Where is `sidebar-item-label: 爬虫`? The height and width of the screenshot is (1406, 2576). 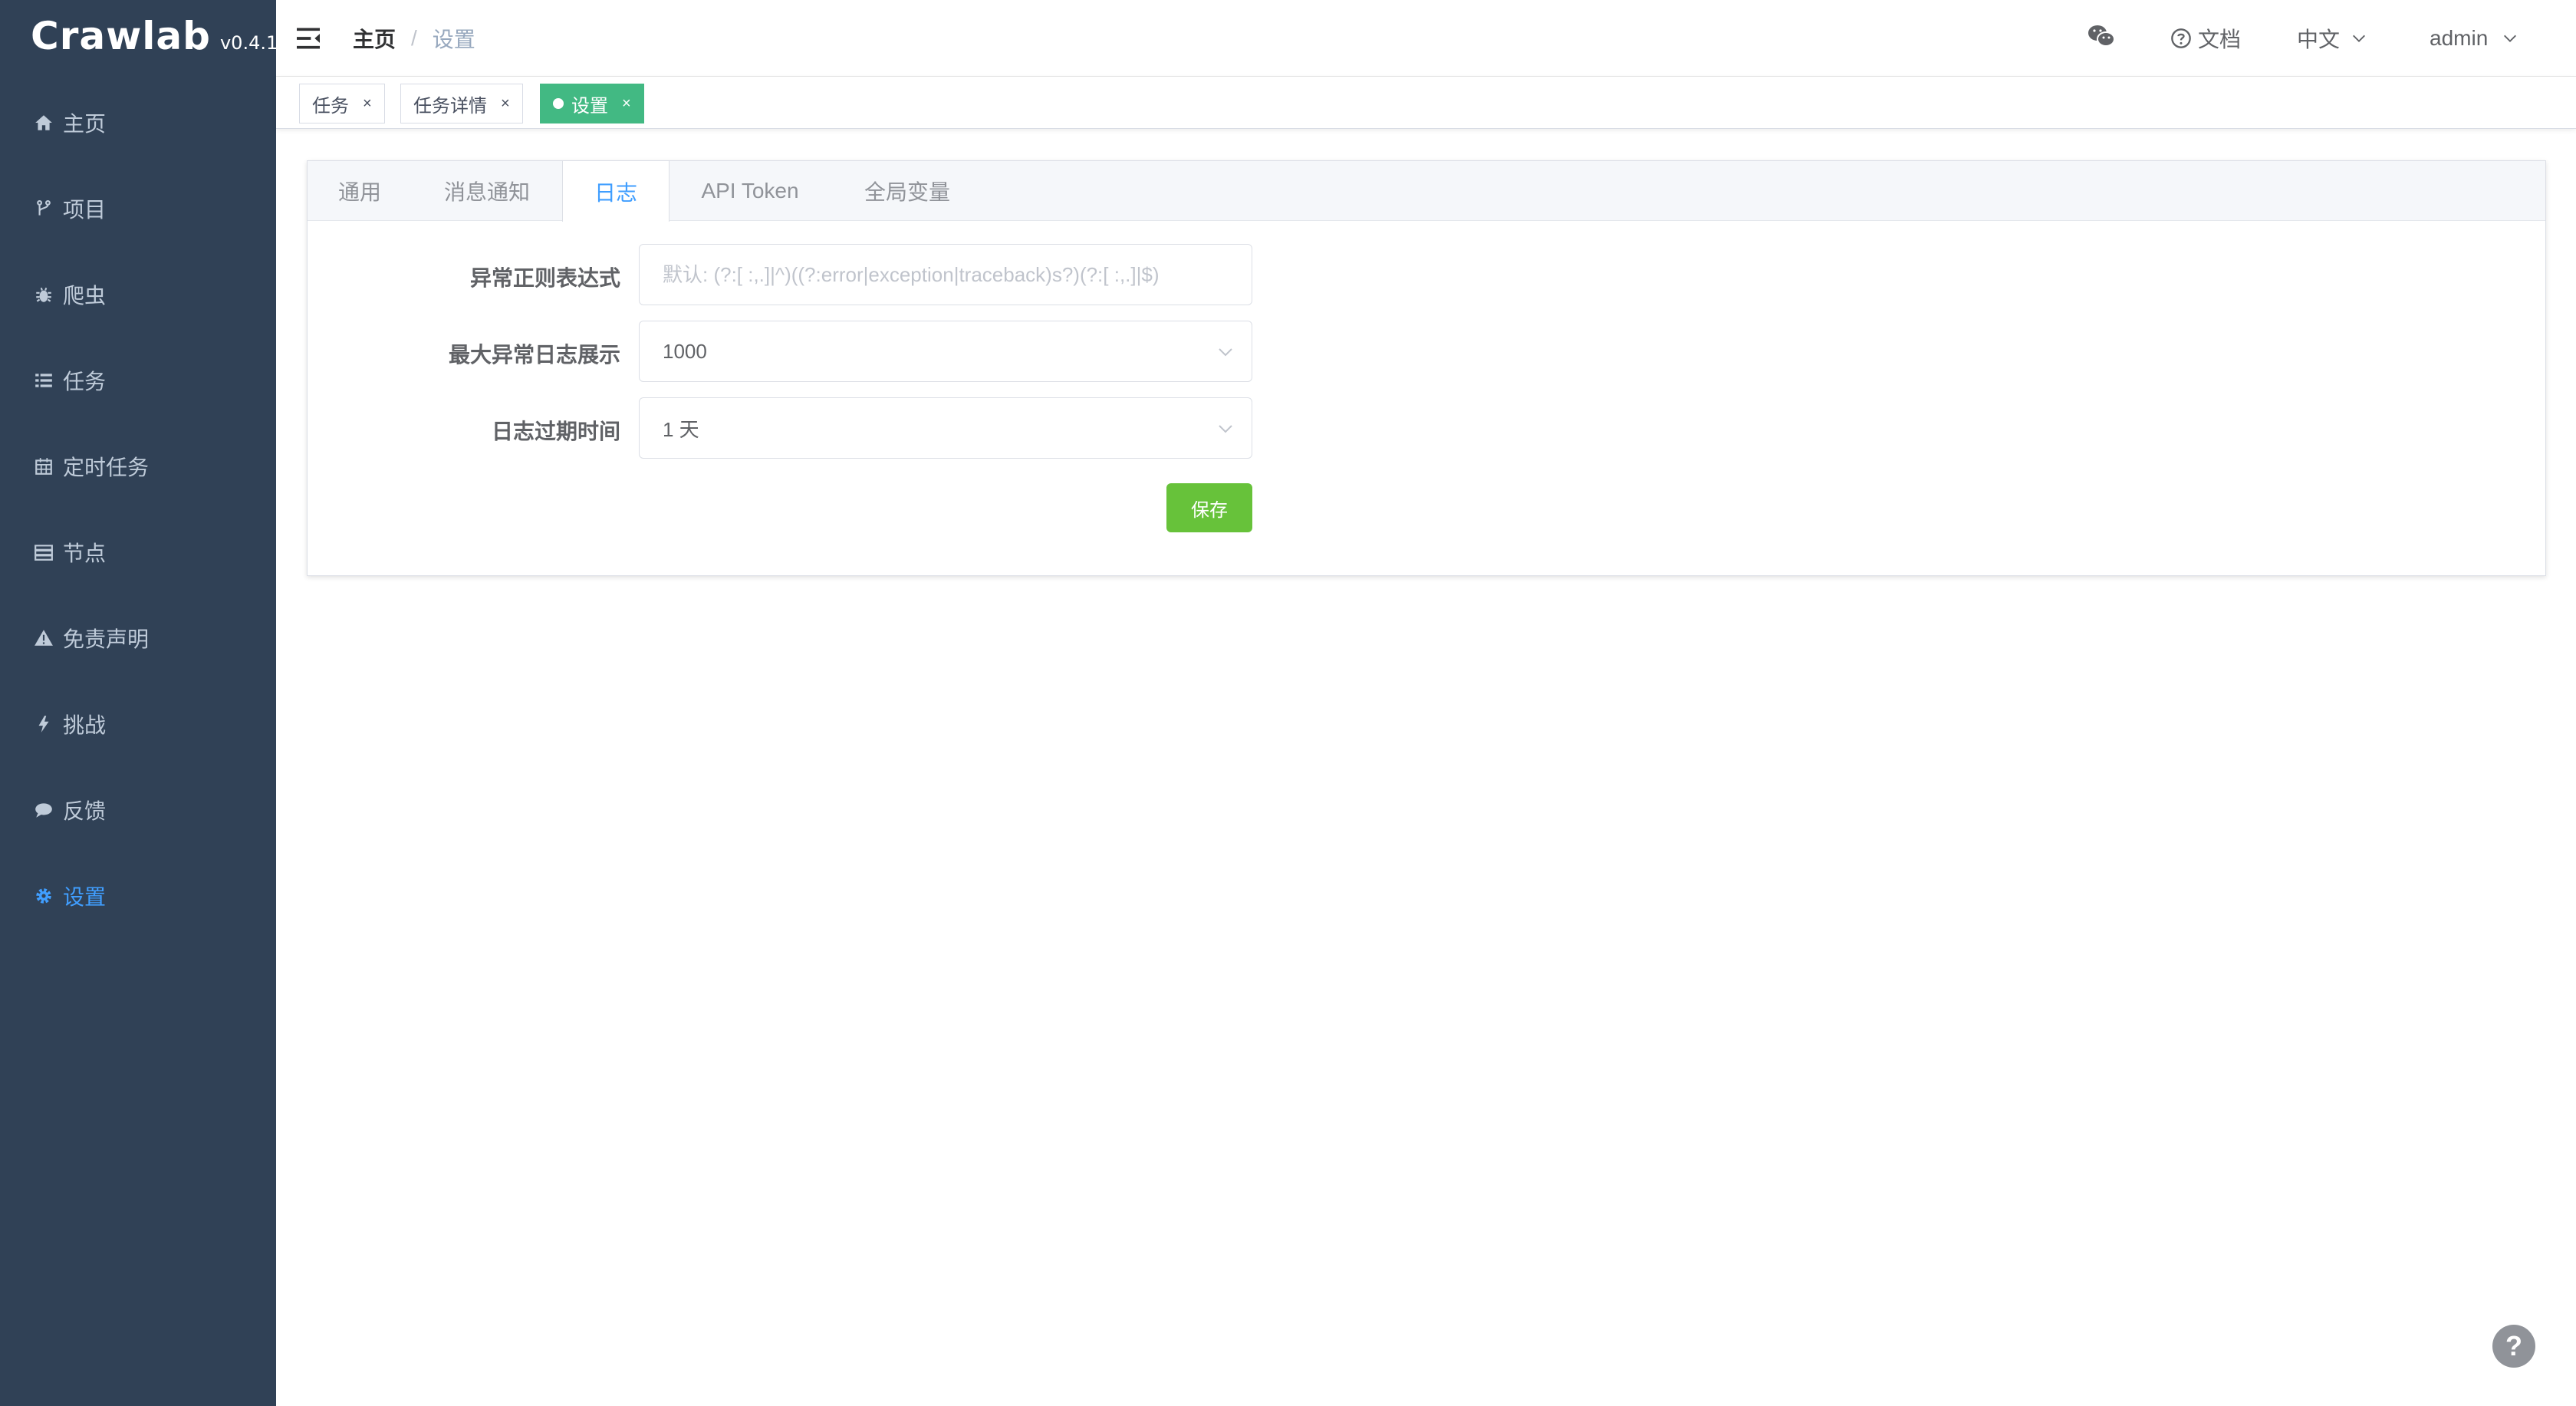
sidebar-item-label: 爬虫 is located at coordinates (85, 296).